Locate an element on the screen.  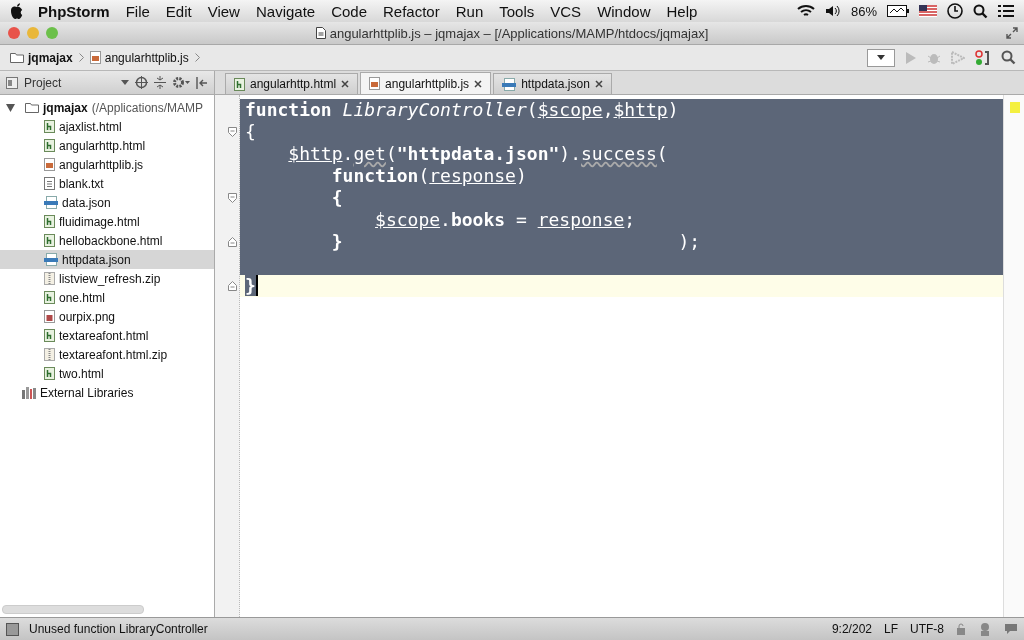
text-file-icon is located at coordinates (49, 183).